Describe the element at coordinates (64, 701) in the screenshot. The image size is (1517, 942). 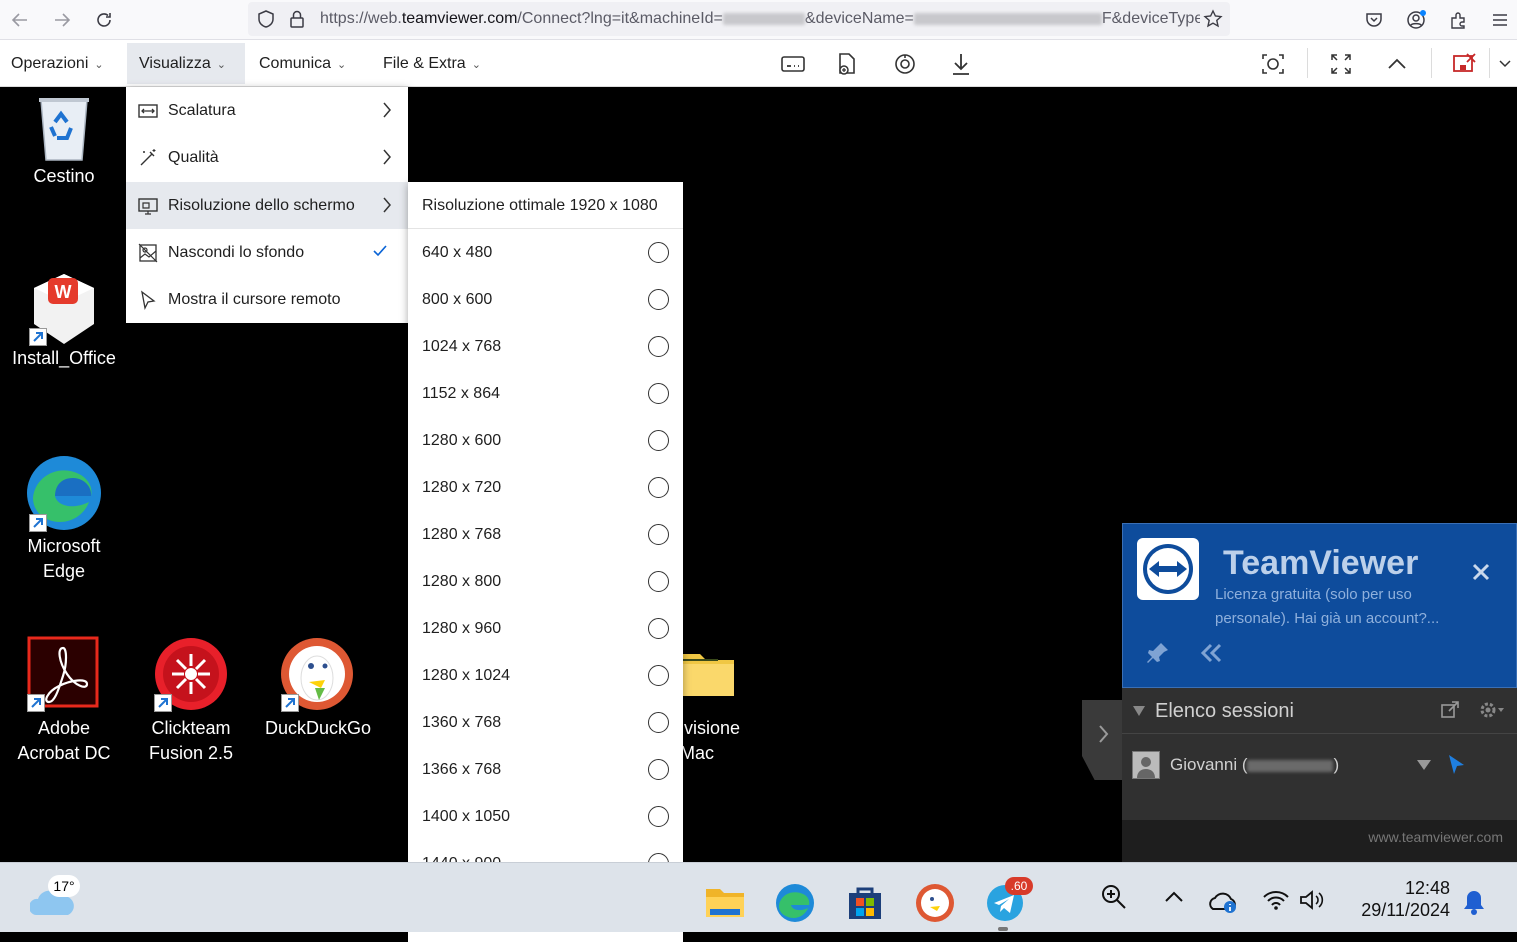
I see `desktop-icon-adobe-acrobat: Adobe Acrobat DC` at that location.